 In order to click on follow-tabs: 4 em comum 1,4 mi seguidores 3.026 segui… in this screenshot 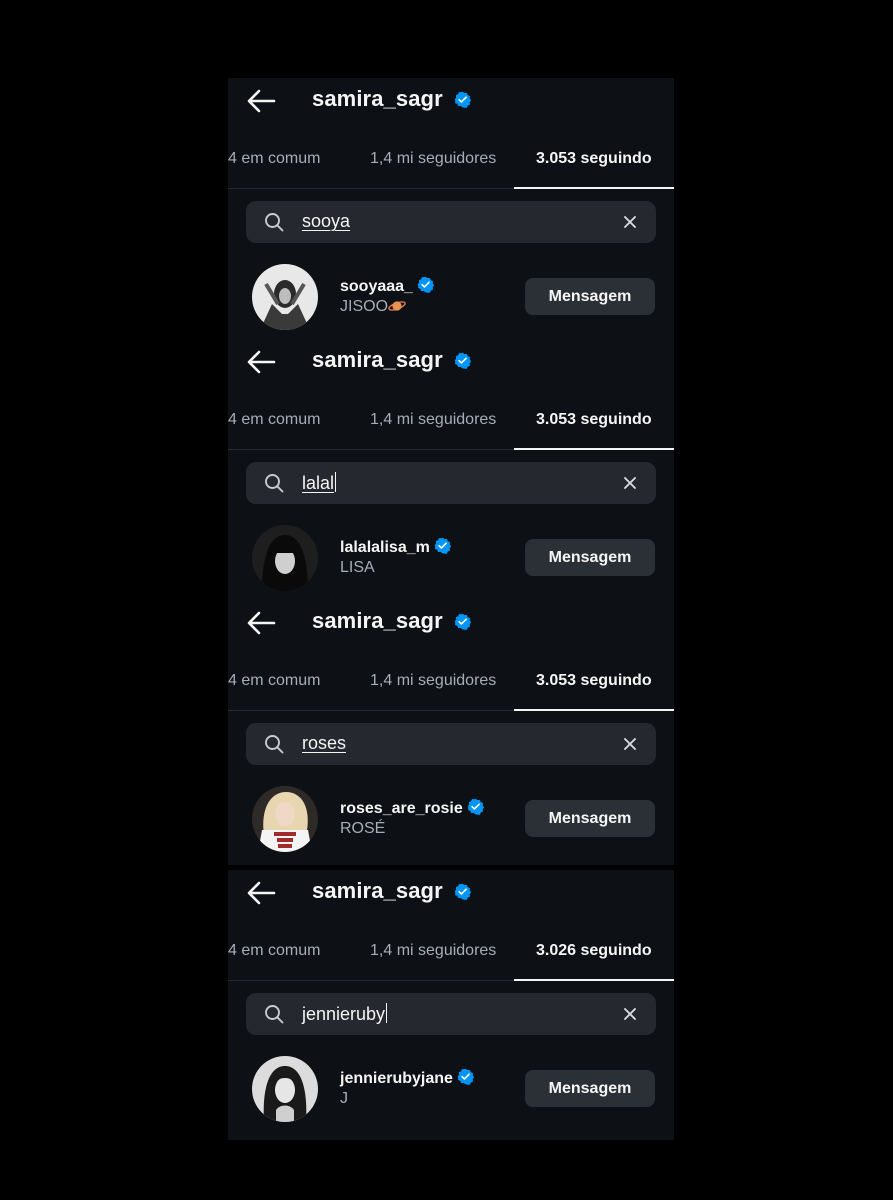, I will do `click(451, 954)`.